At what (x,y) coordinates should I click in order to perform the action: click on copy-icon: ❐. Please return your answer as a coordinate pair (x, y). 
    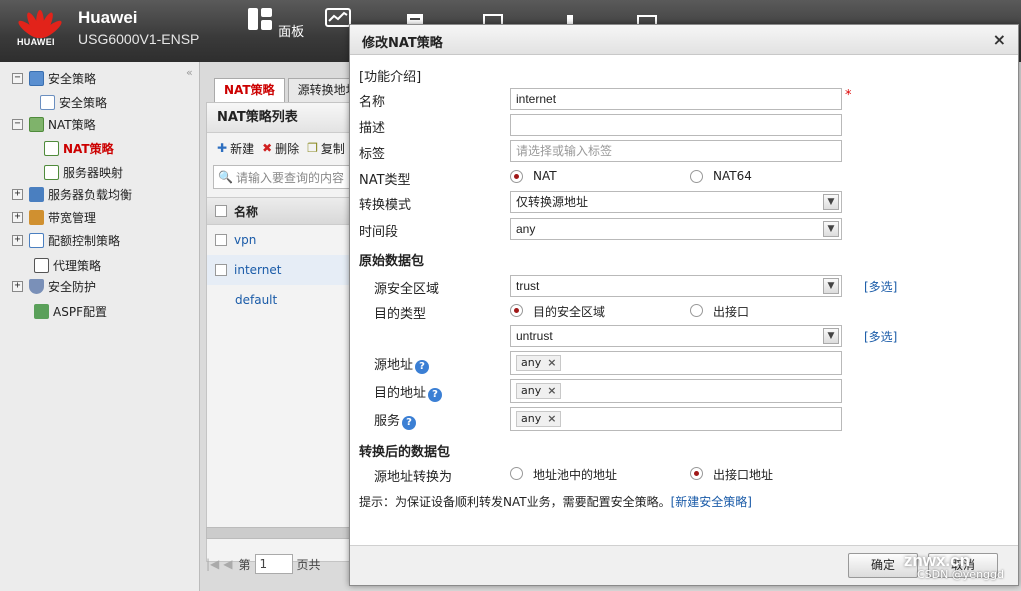
    Looking at the image, I should click on (312, 148).